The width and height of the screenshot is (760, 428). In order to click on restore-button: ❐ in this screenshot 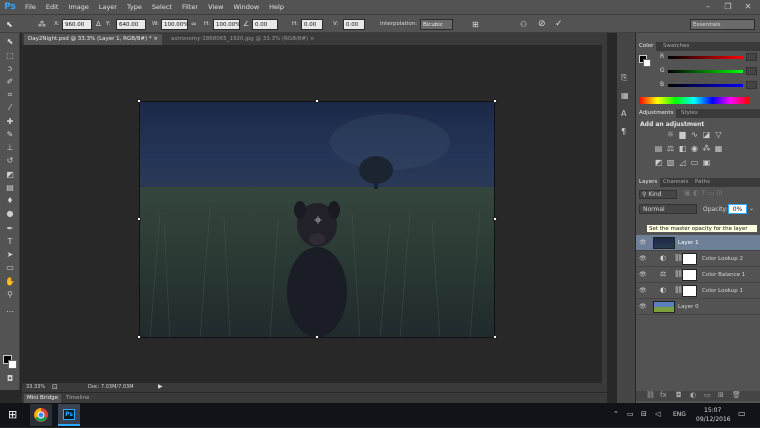, I will do `click(728, 7)`.